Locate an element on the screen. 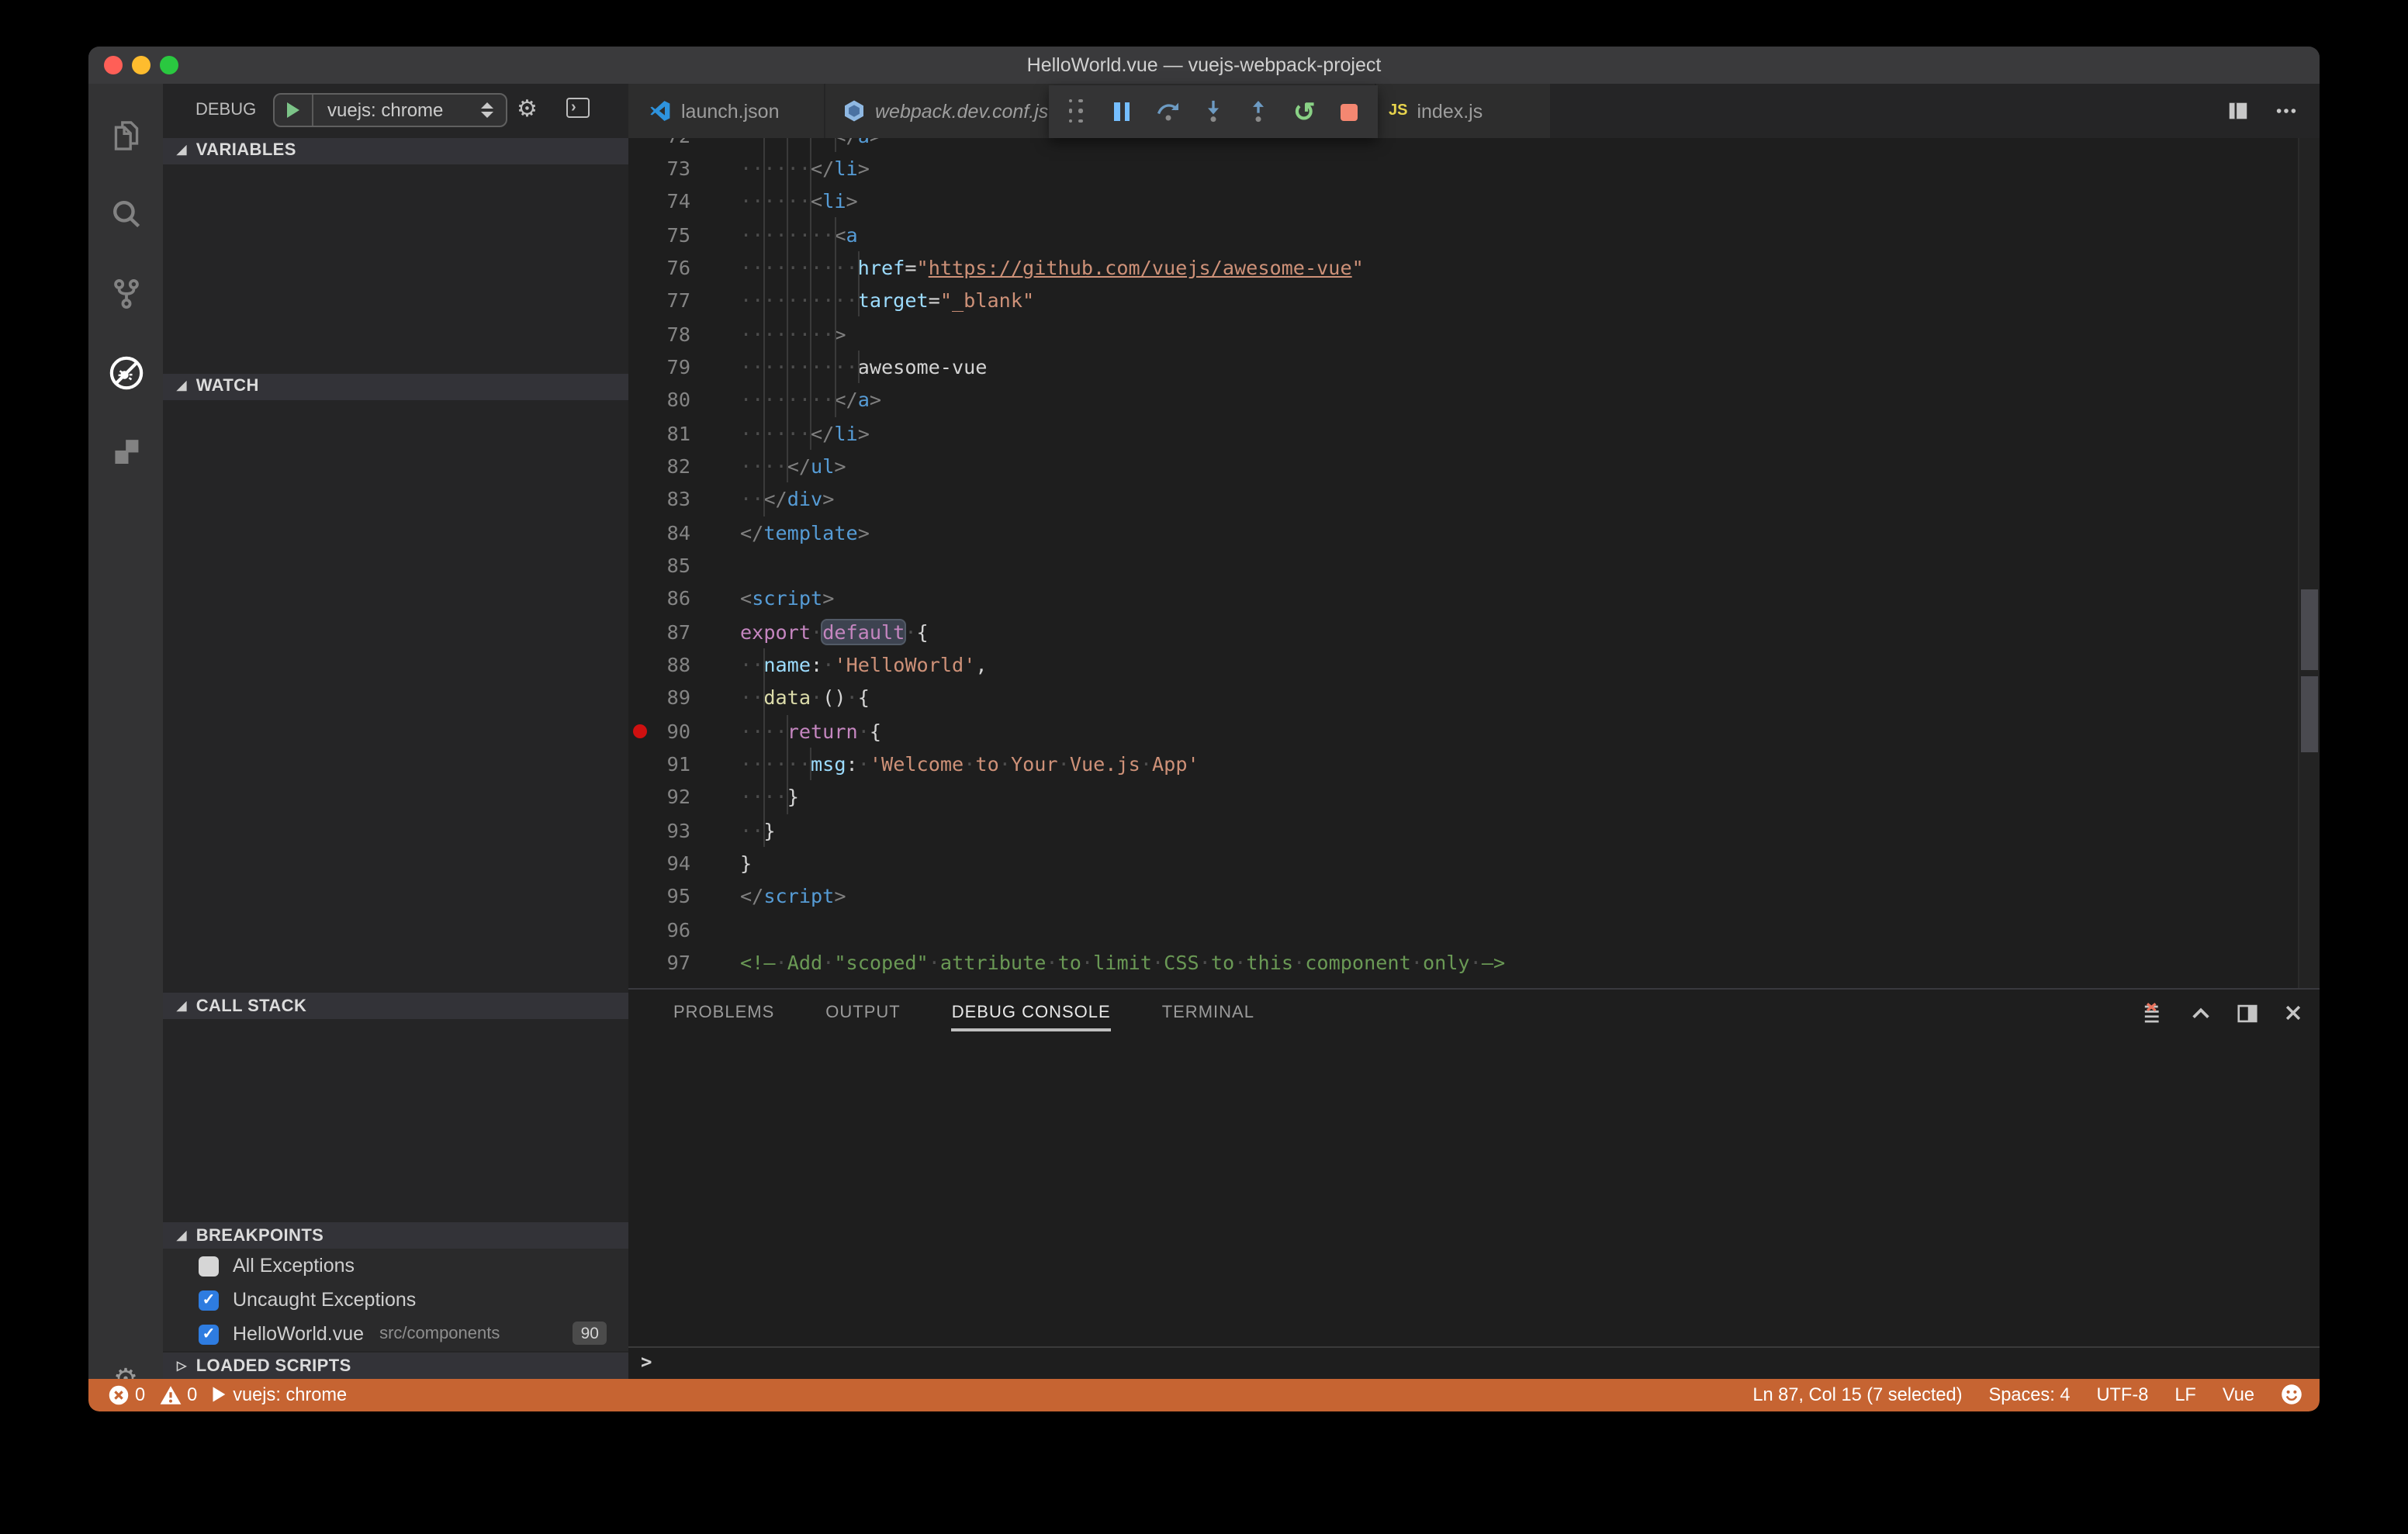 This screenshot has height=1534, width=2408. line-number-gutter: 94 is located at coordinates (684, 863).